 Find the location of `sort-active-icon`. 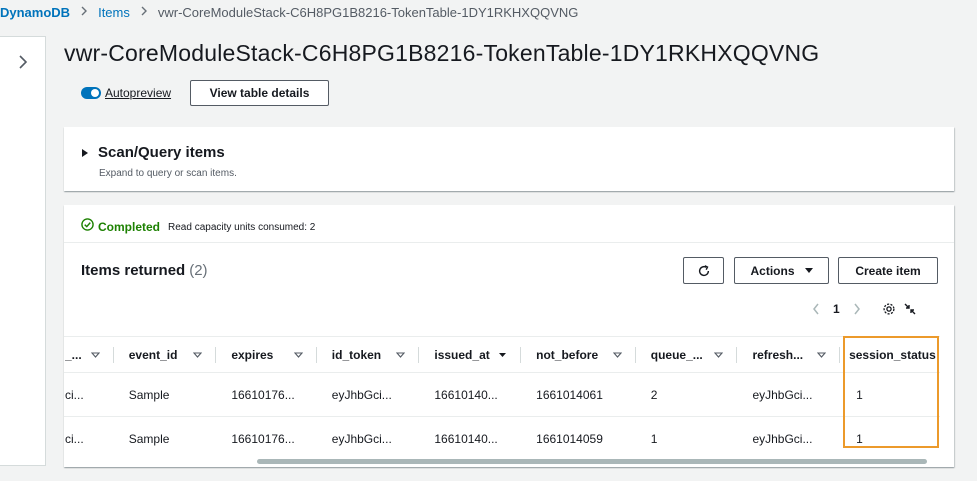

sort-active-icon is located at coordinates (502, 355).